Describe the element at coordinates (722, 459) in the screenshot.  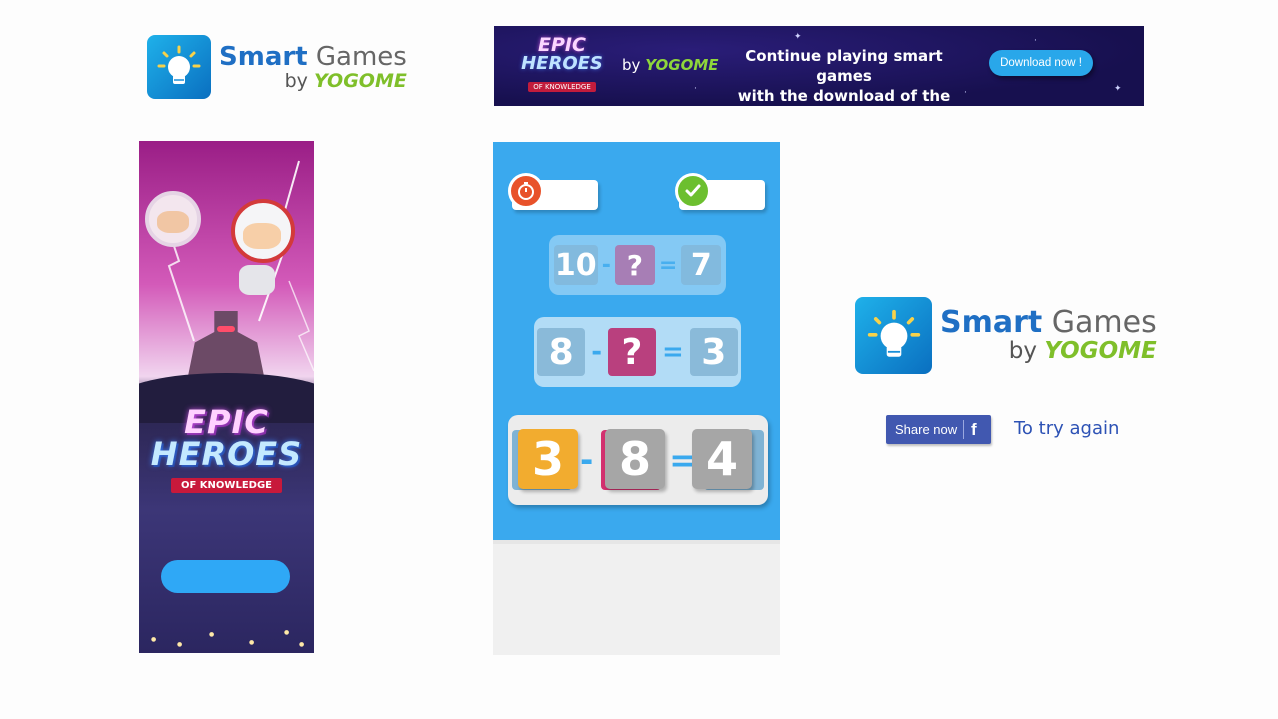
I see `answer-option: 4` at that location.